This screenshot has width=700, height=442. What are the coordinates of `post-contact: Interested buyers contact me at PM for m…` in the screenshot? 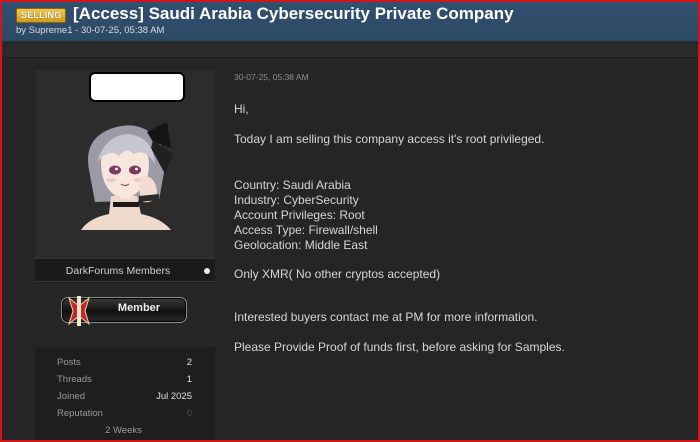 It's located at (386, 317).